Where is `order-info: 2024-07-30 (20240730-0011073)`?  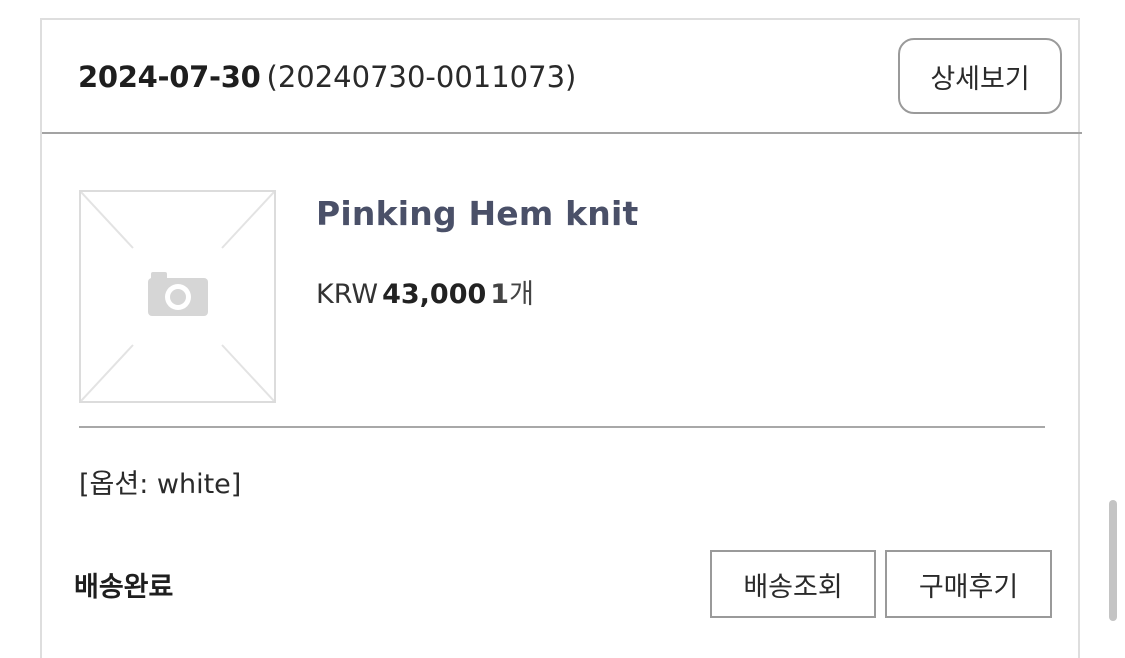
order-info: 2024-07-30 (20240730-0011073) is located at coordinates (327, 77).